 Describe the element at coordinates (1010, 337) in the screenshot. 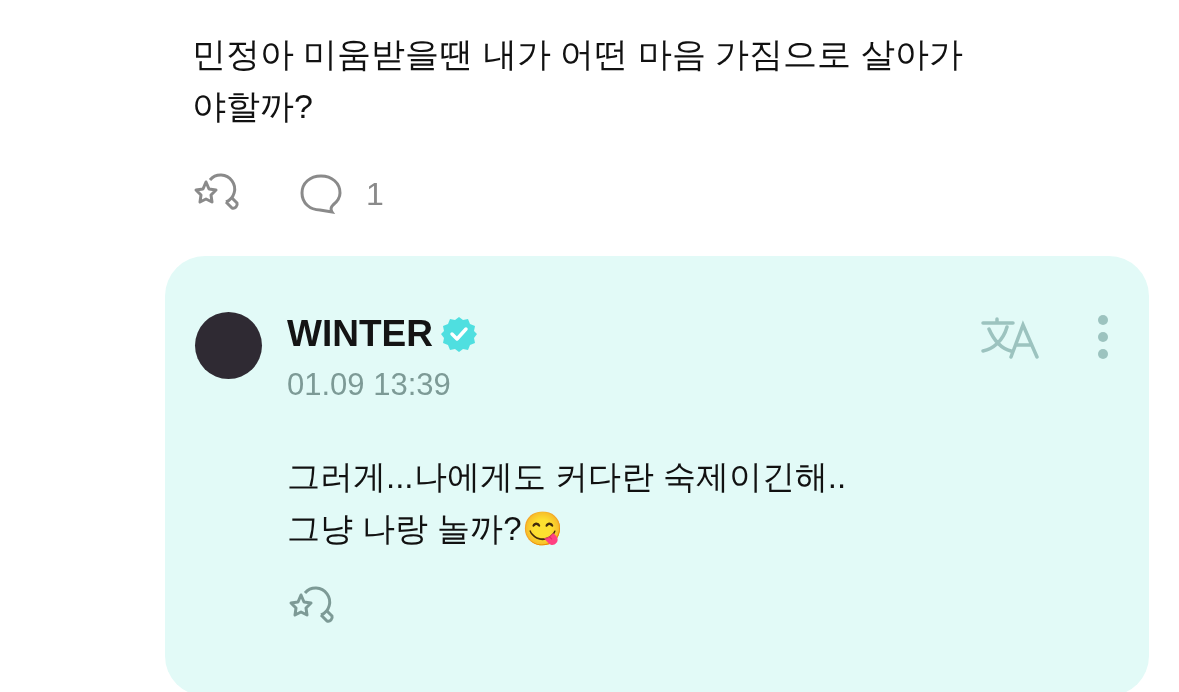

I see `translate-icon` at that location.